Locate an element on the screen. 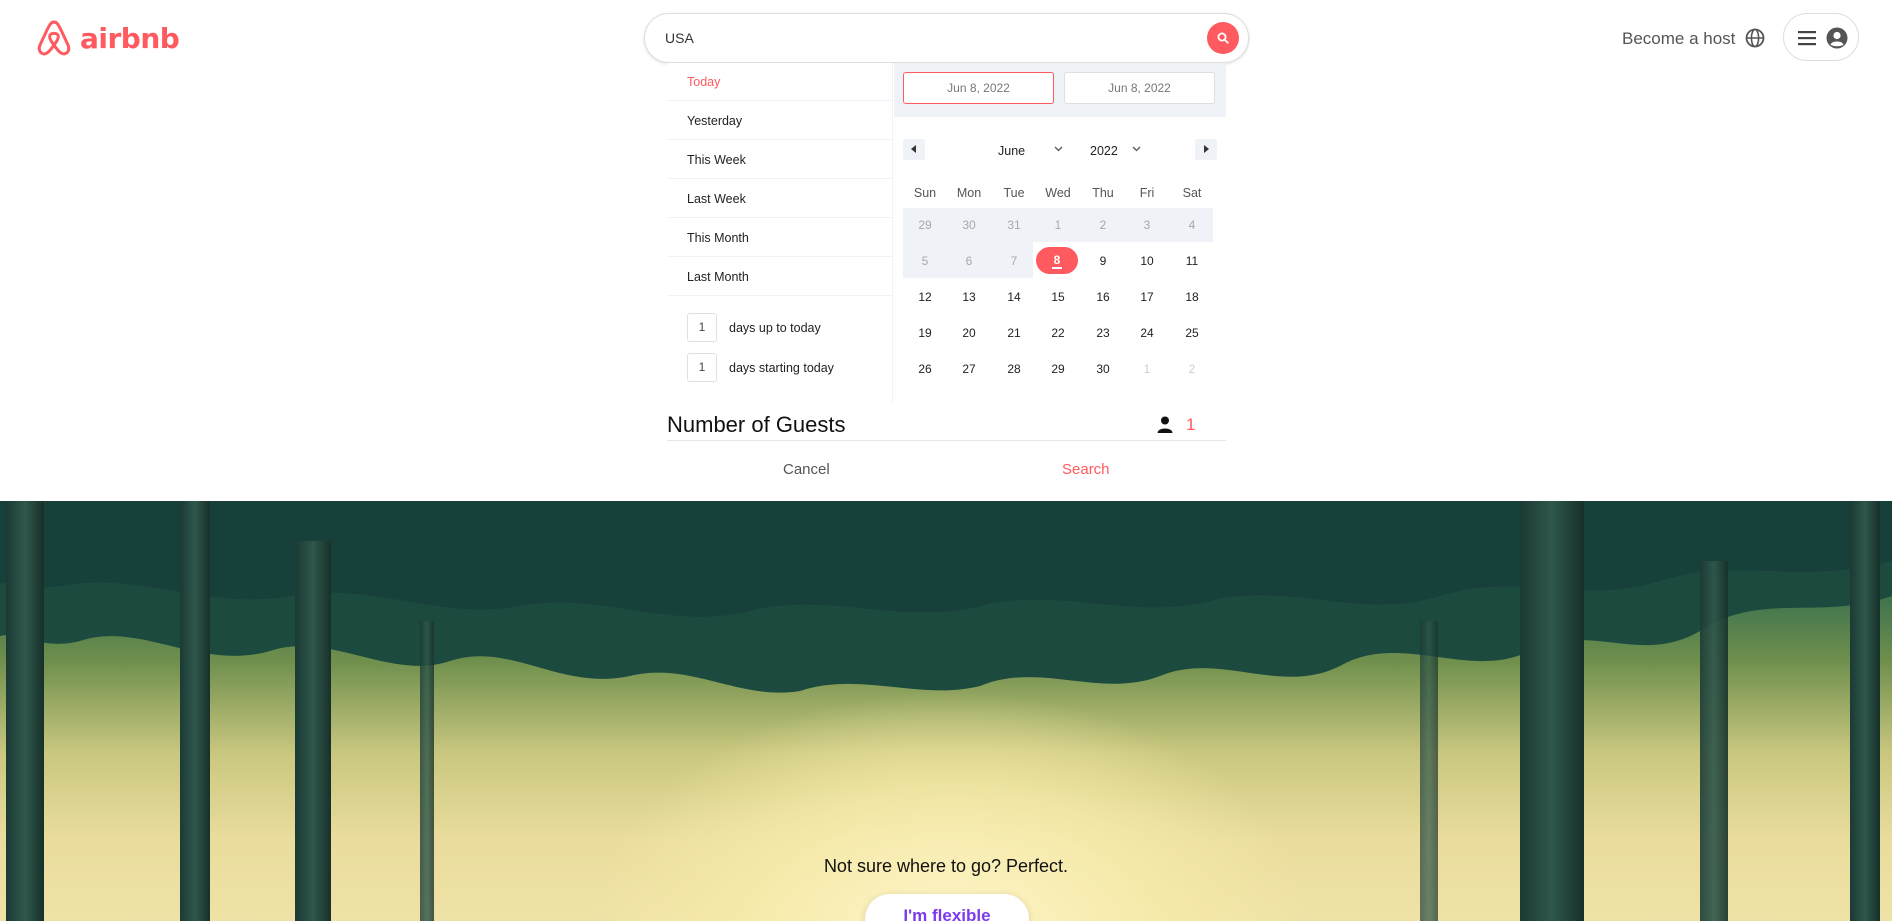  search-button is located at coordinates (1223, 38).